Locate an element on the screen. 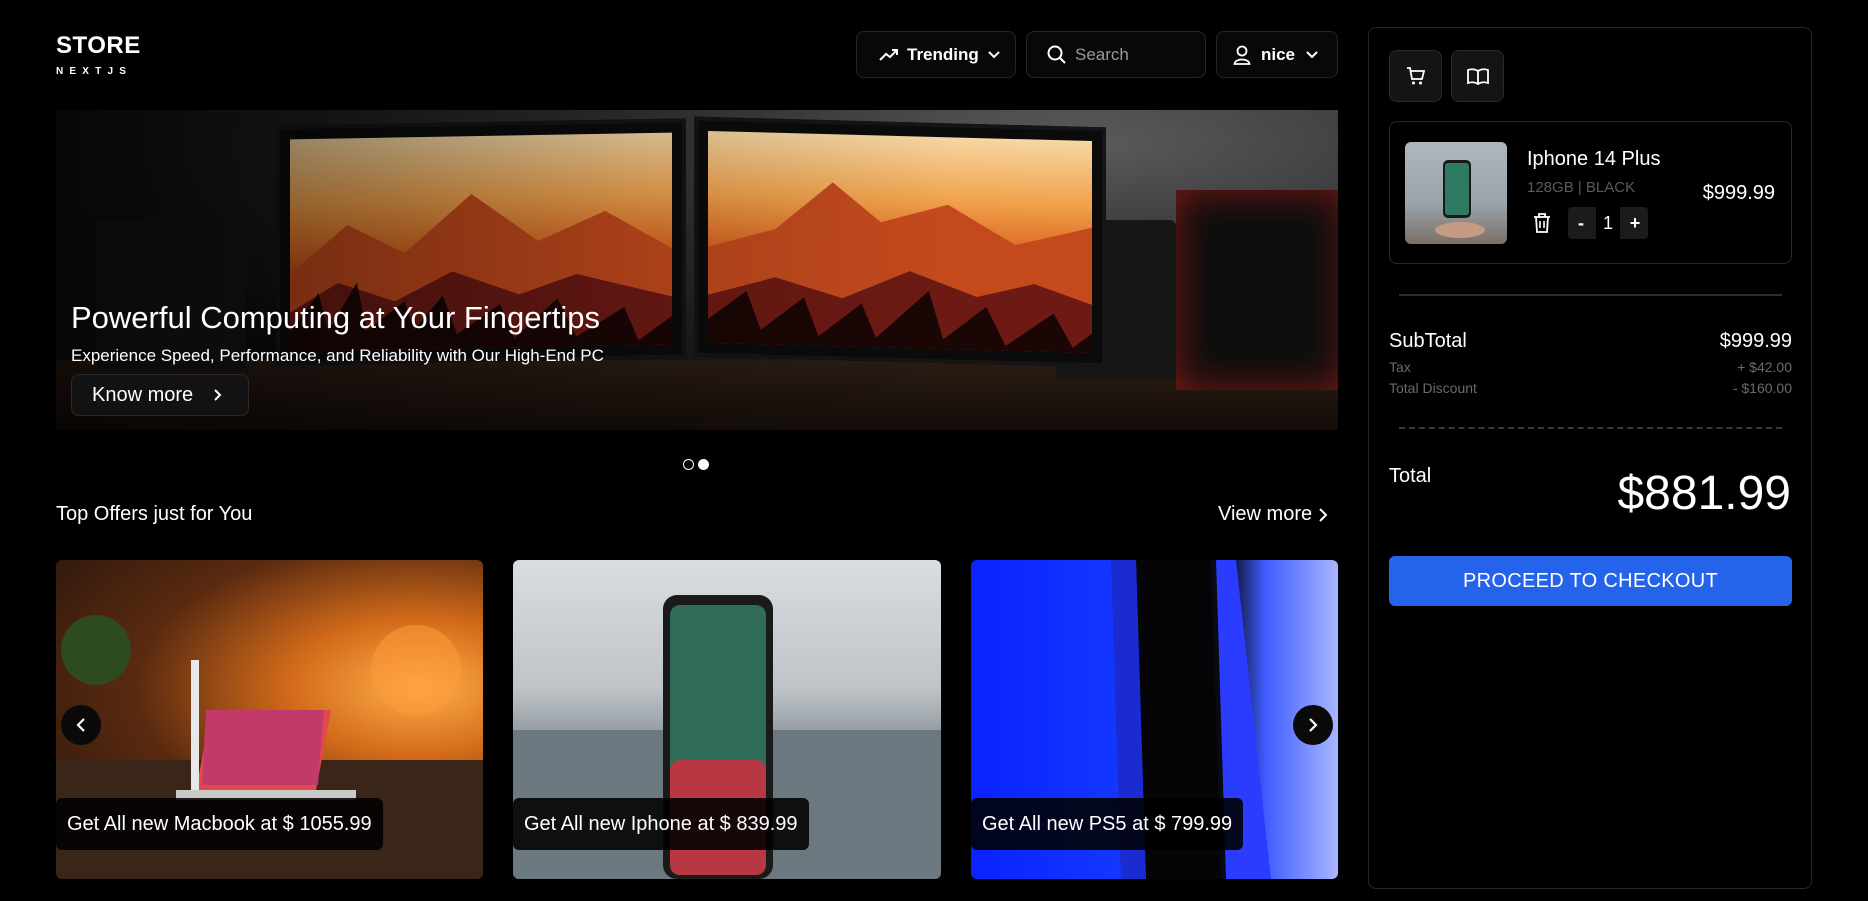 Image resolution: width=1868 pixels, height=901 pixels. cart-icon is located at coordinates (1415, 76).